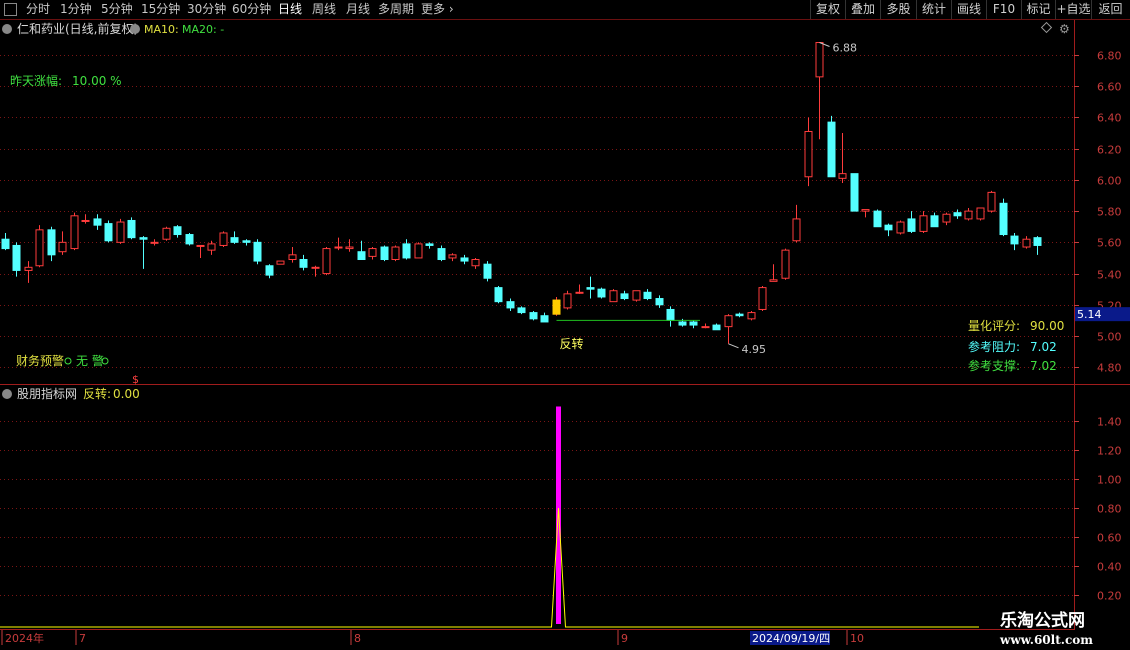  Describe the element at coordinates (1038, 9) in the screenshot. I see `toolbar-button-6: 标记` at that location.